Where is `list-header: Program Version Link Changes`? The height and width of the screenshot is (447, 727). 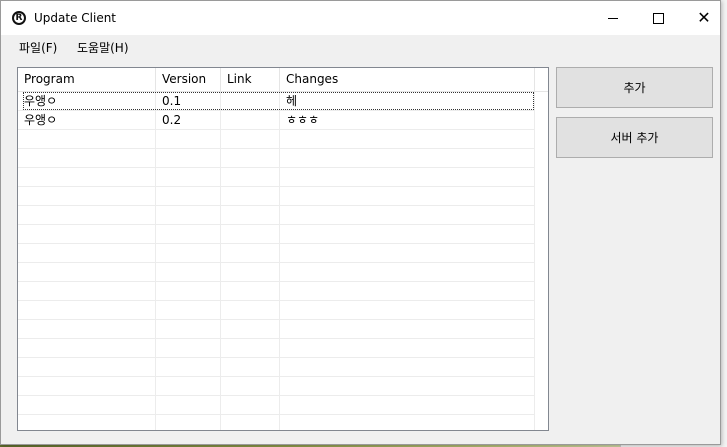
list-header: Program Version Link Changes is located at coordinates (283, 80).